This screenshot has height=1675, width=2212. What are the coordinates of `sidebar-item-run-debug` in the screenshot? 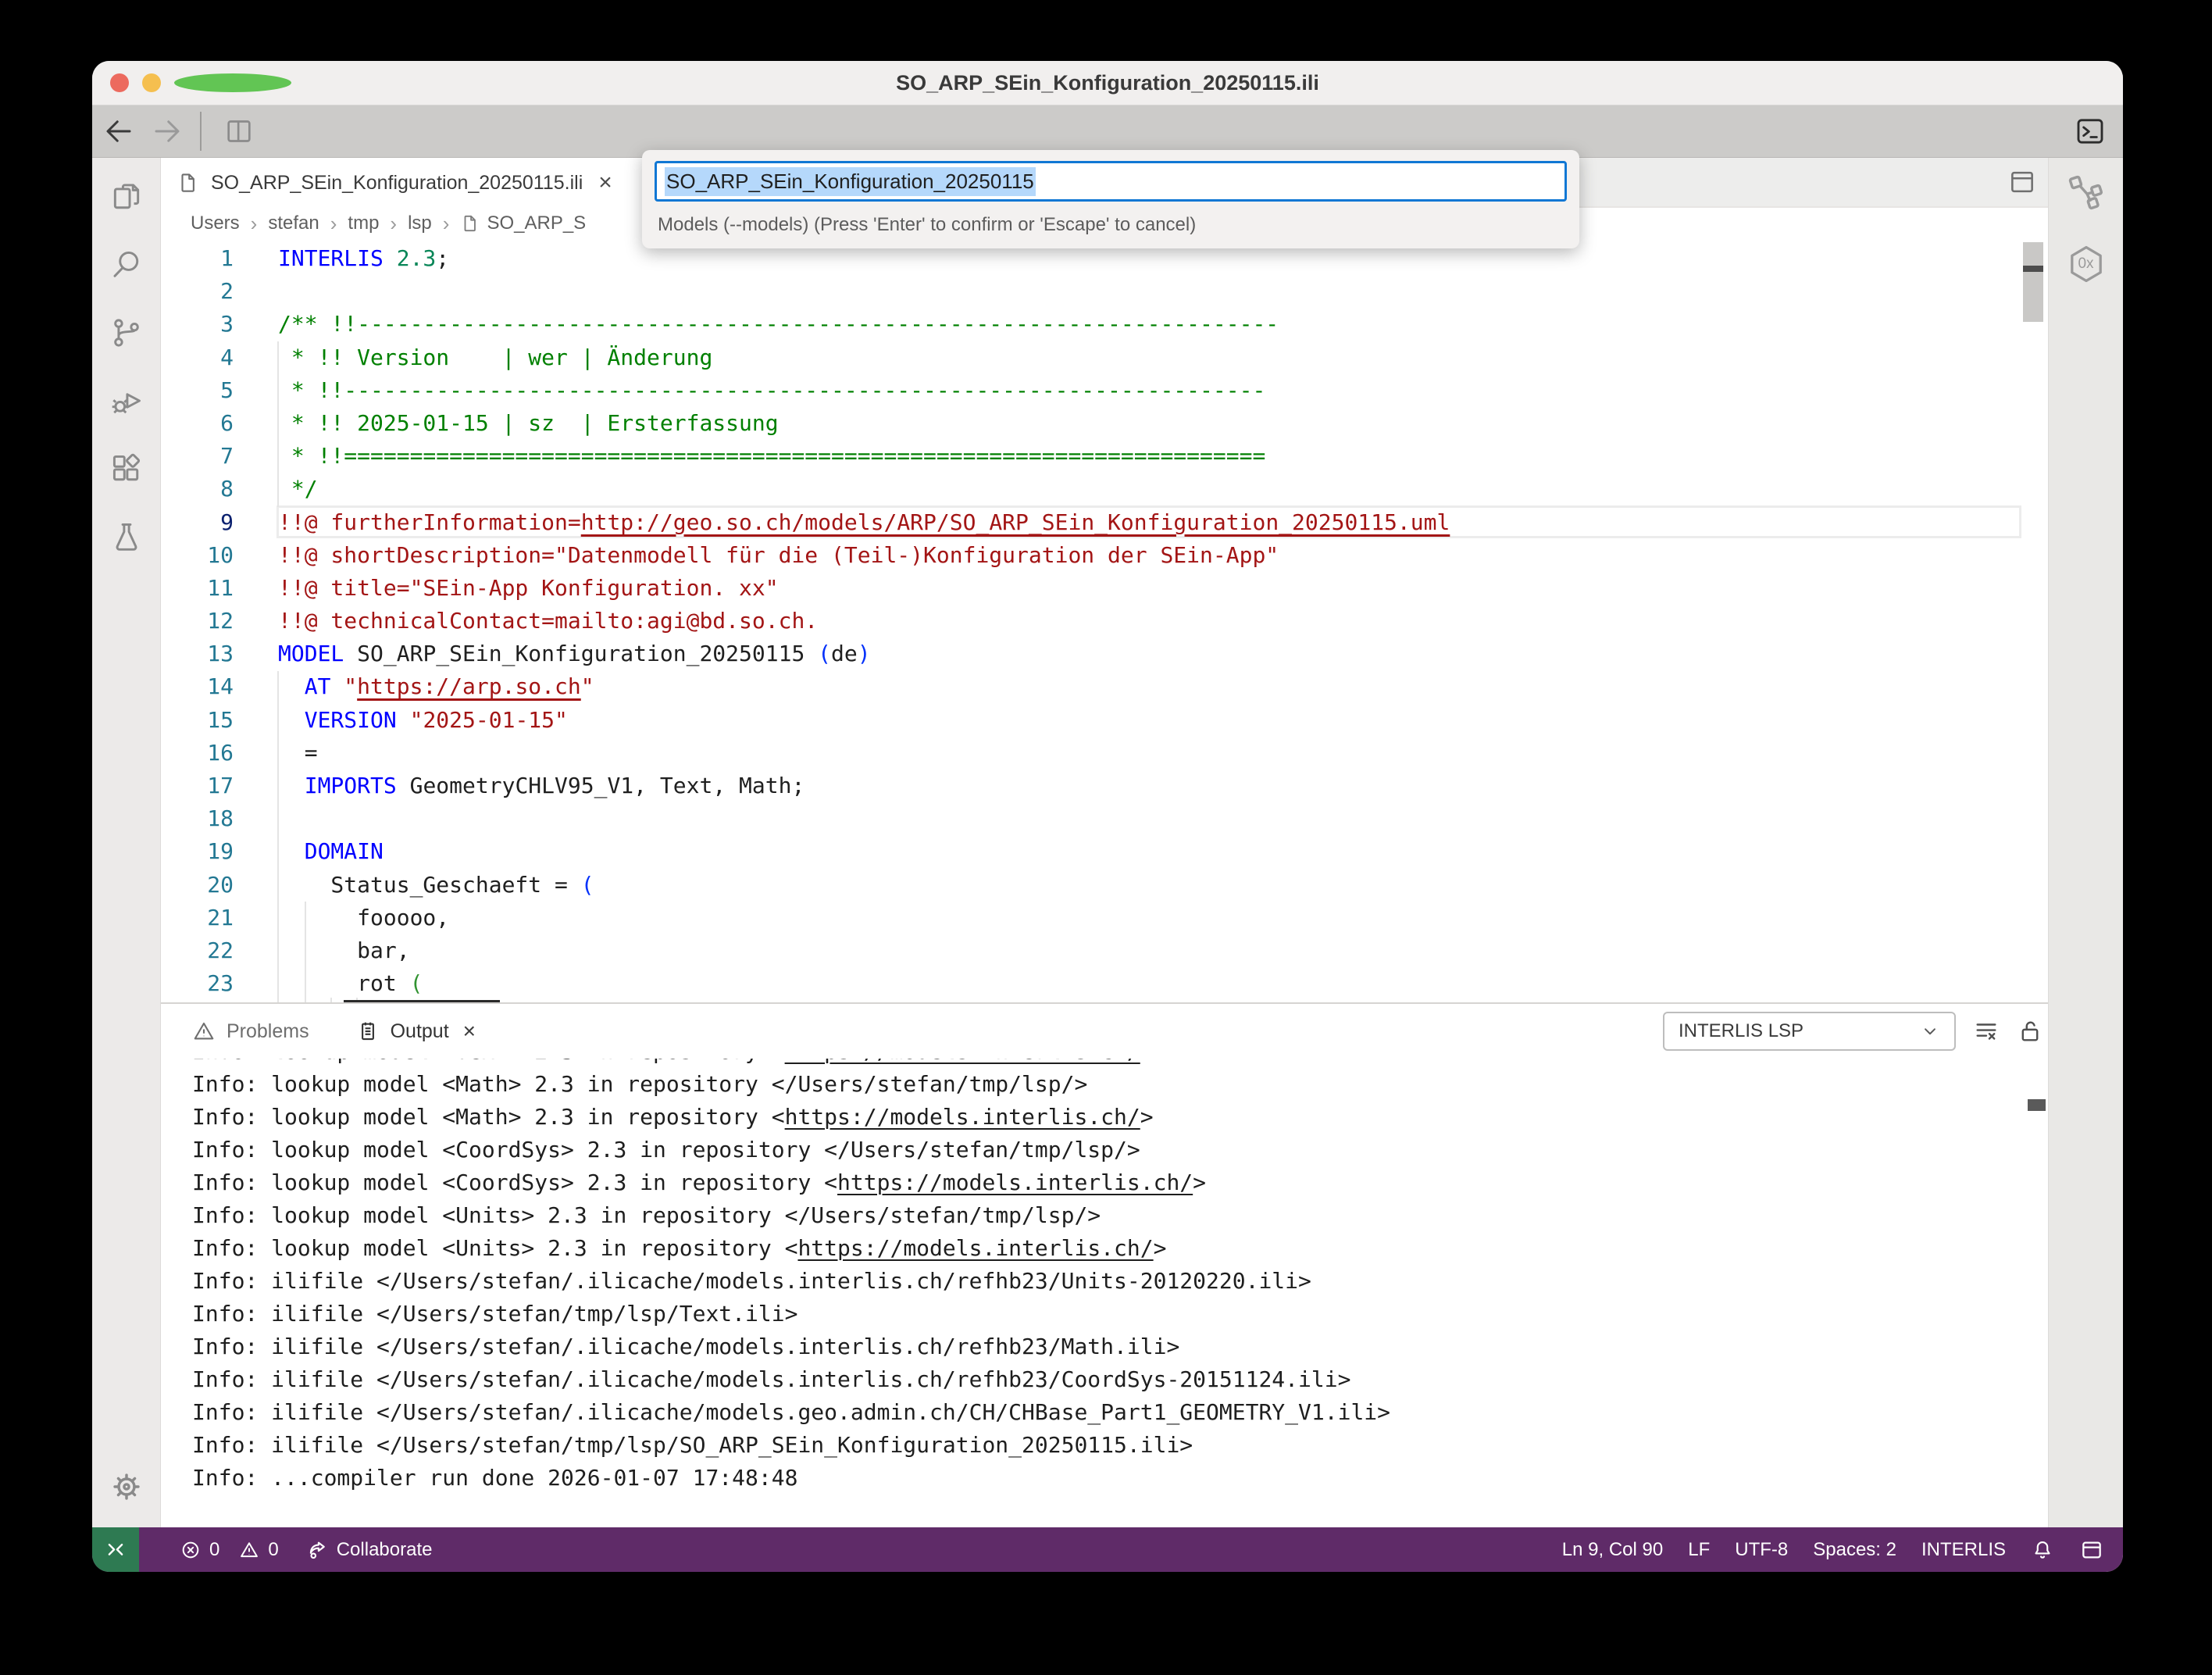 It's located at (127, 400).